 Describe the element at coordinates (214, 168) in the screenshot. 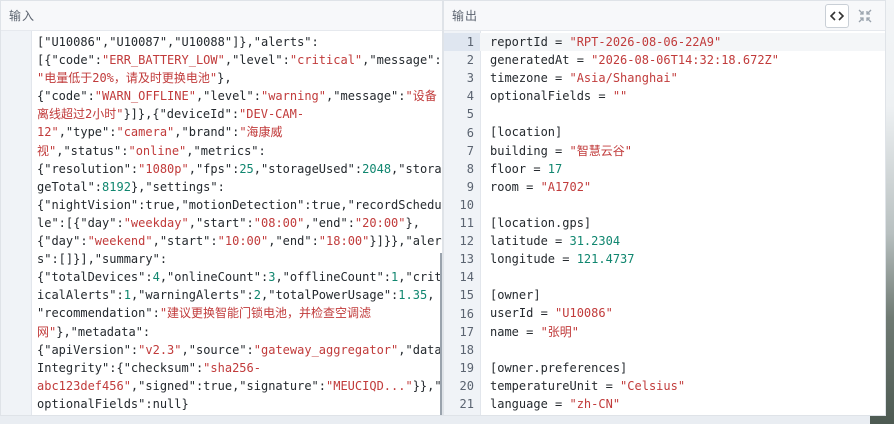

I see `code-token: ,"fps":` at that location.